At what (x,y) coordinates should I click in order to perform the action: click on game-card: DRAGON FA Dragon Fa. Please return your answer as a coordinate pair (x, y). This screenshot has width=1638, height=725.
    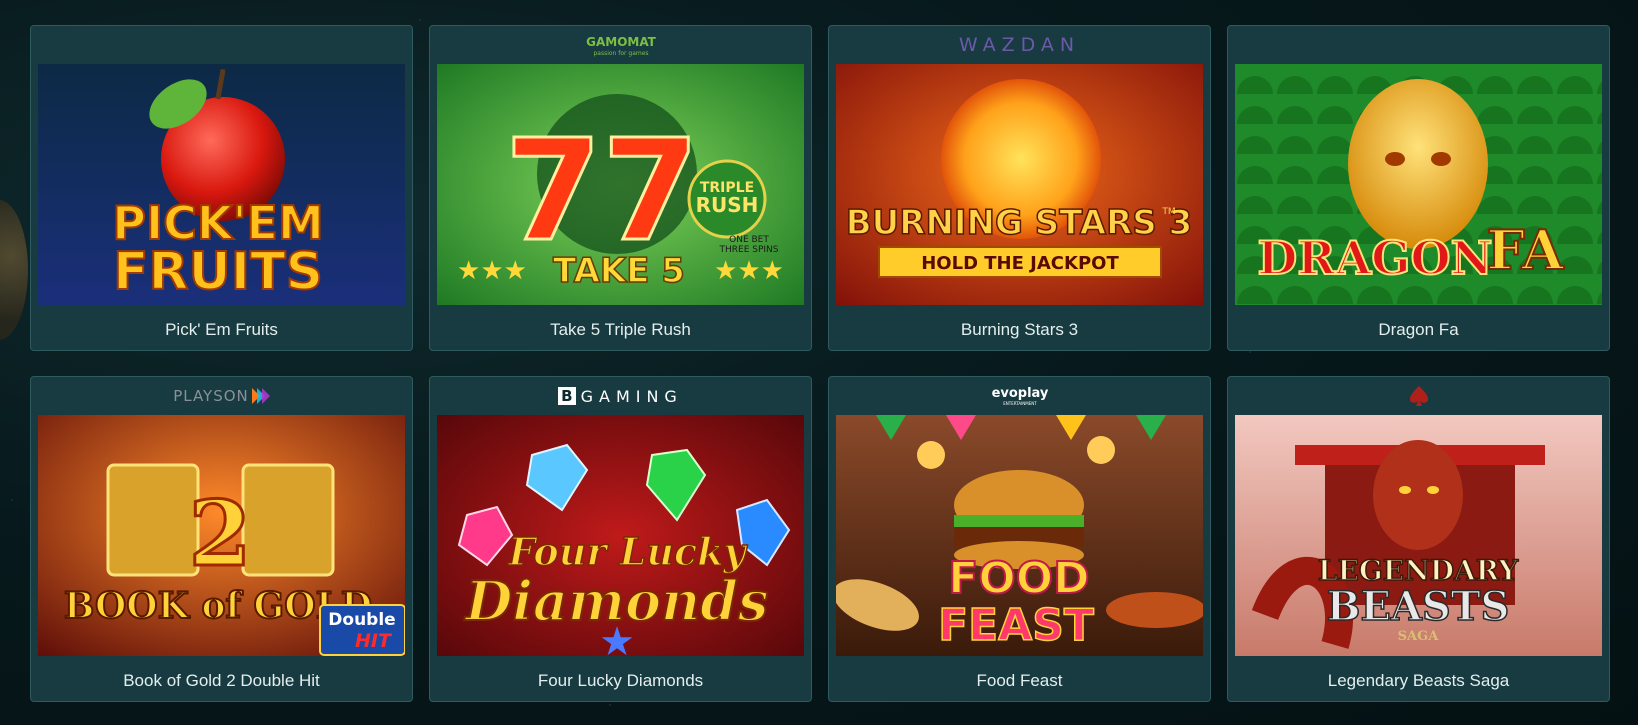
    Looking at the image, I should click on (1418, 188).